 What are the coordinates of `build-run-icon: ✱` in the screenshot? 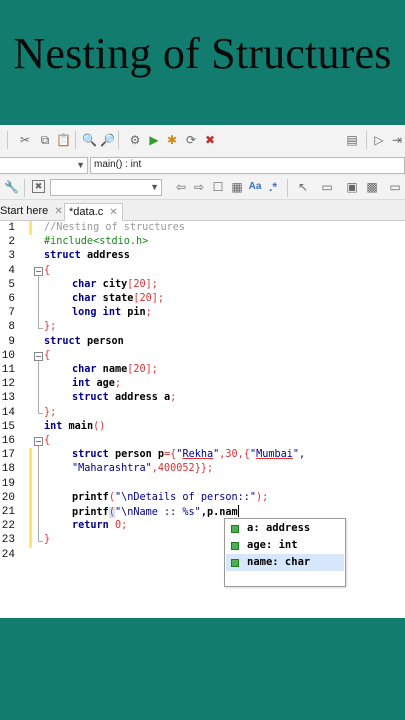 It's located at (172, 140).